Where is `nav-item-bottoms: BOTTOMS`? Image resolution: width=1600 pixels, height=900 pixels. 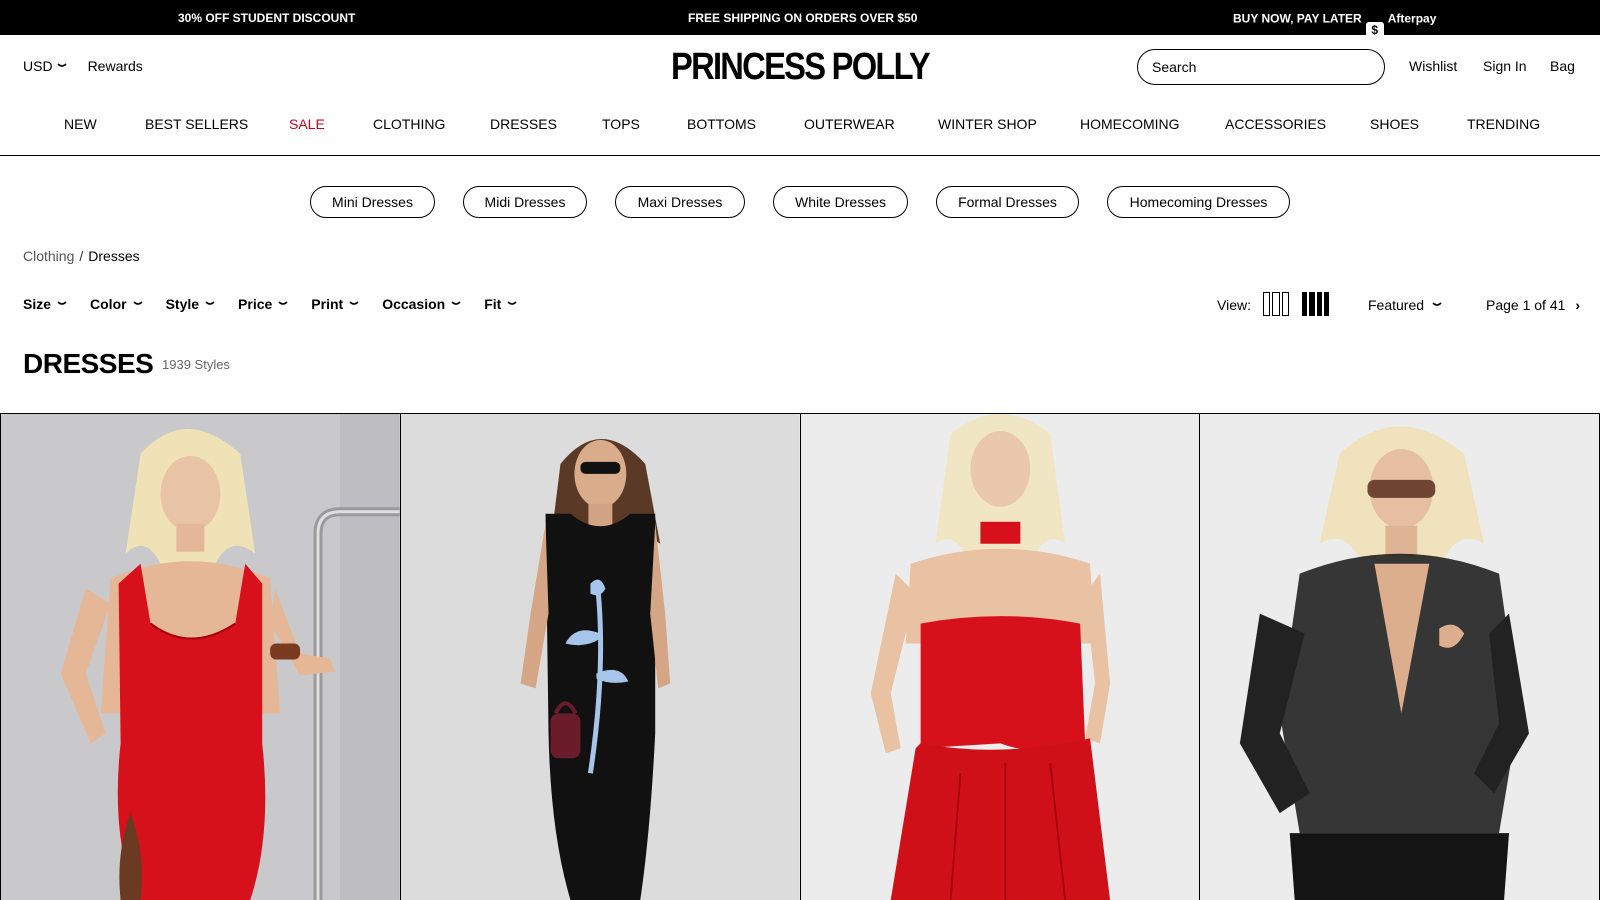
nav-item-bottoms: BOTTOMS is located at coordinates (721, 124).